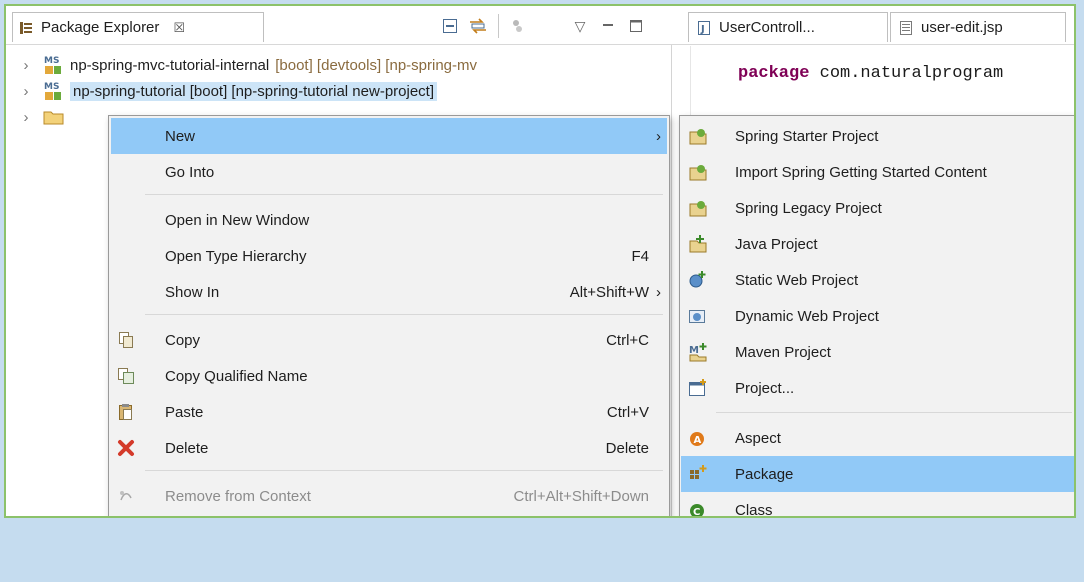  I want to click on menu-shortcut: Ctrl+Alt+Shift+Down, so click(581, 496).